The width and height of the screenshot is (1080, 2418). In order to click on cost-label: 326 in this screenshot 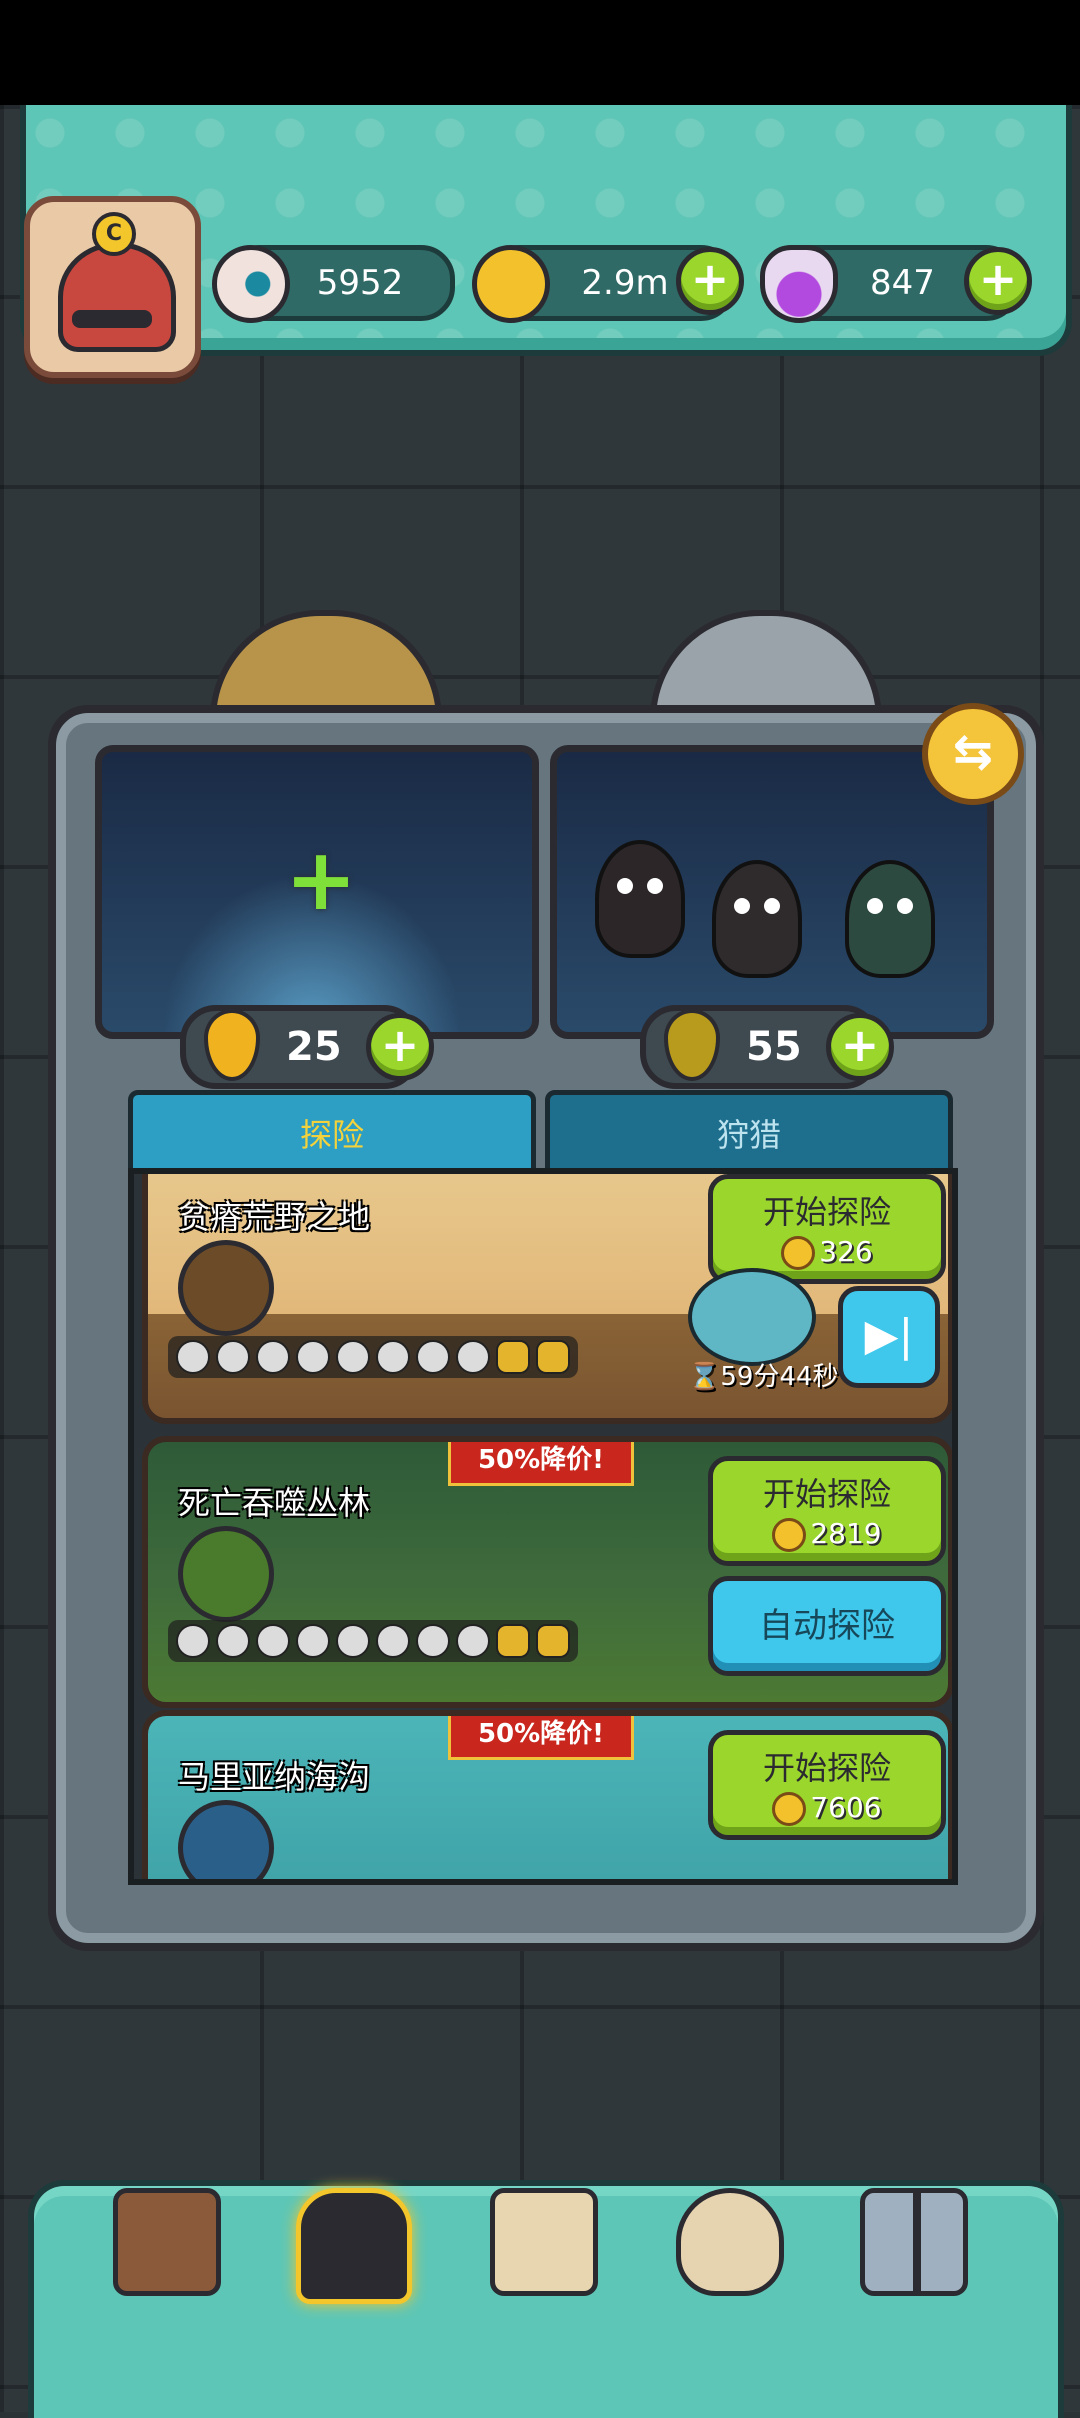, I will do `click(827, 1252)`.